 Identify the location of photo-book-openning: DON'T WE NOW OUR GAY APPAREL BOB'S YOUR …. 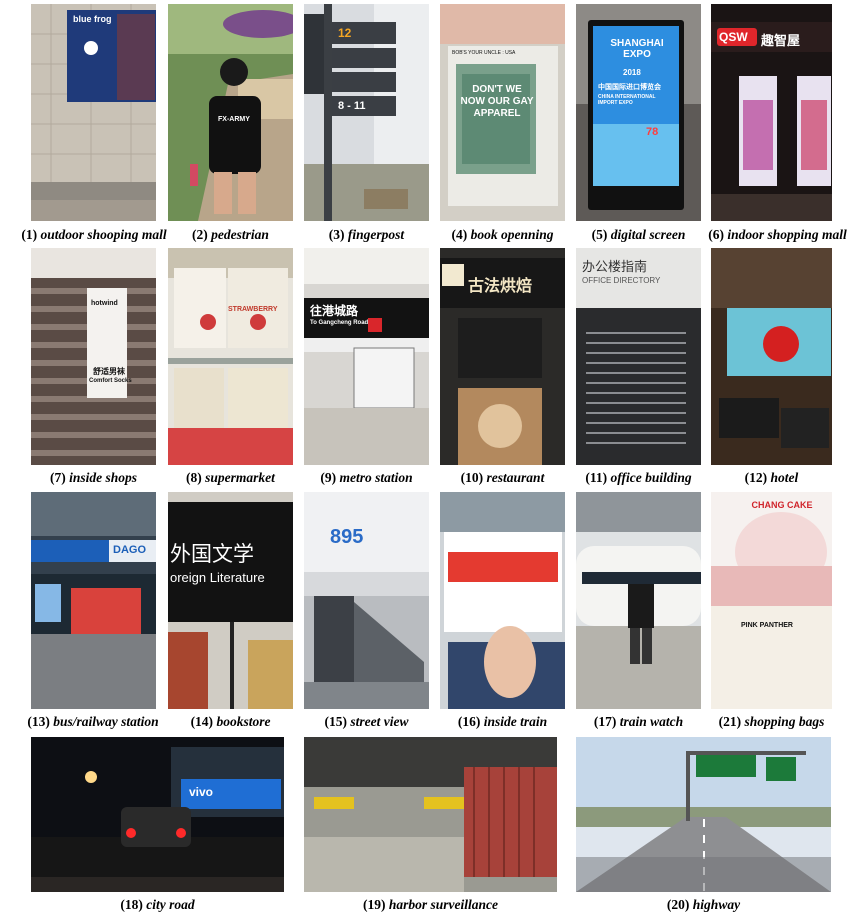
(502, 112).